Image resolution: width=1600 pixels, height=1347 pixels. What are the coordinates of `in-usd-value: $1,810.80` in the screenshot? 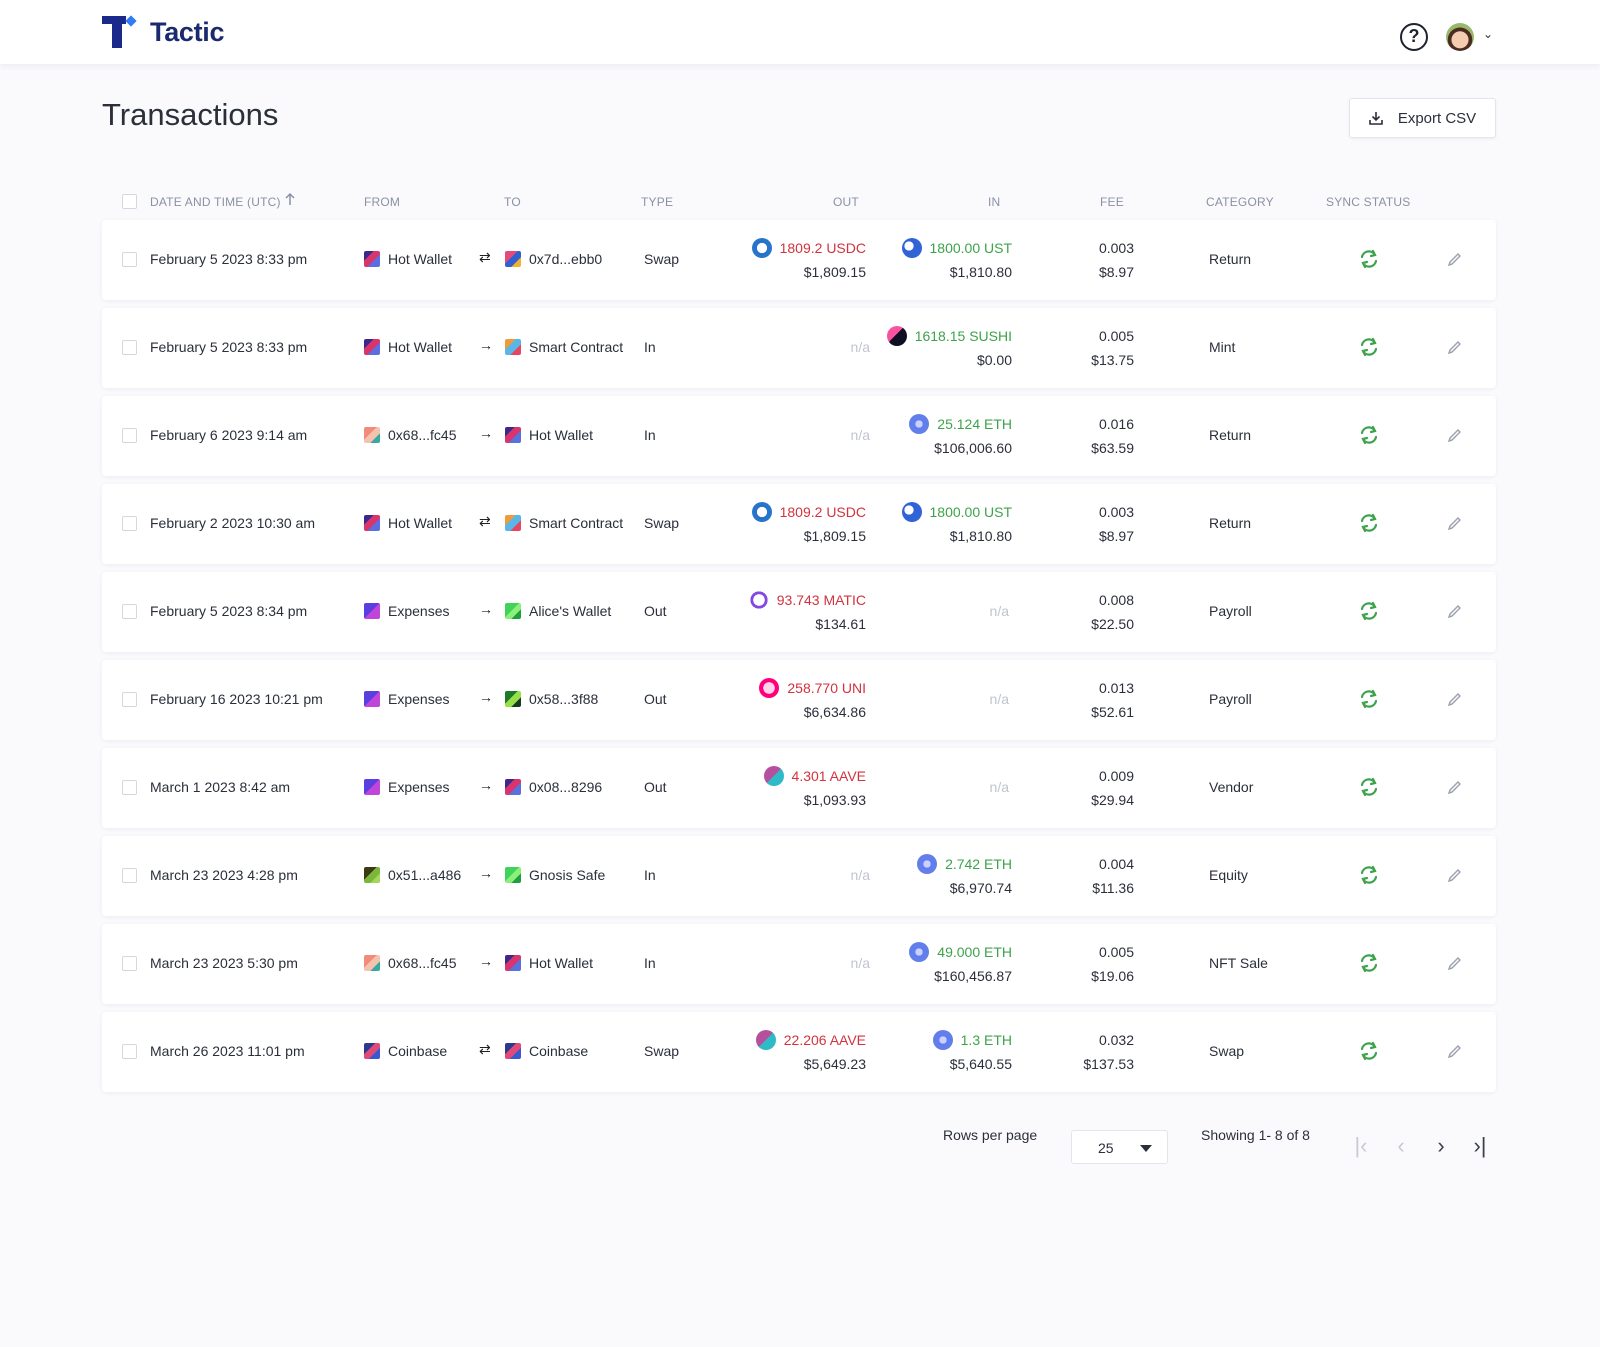 It's located at (980, 536).